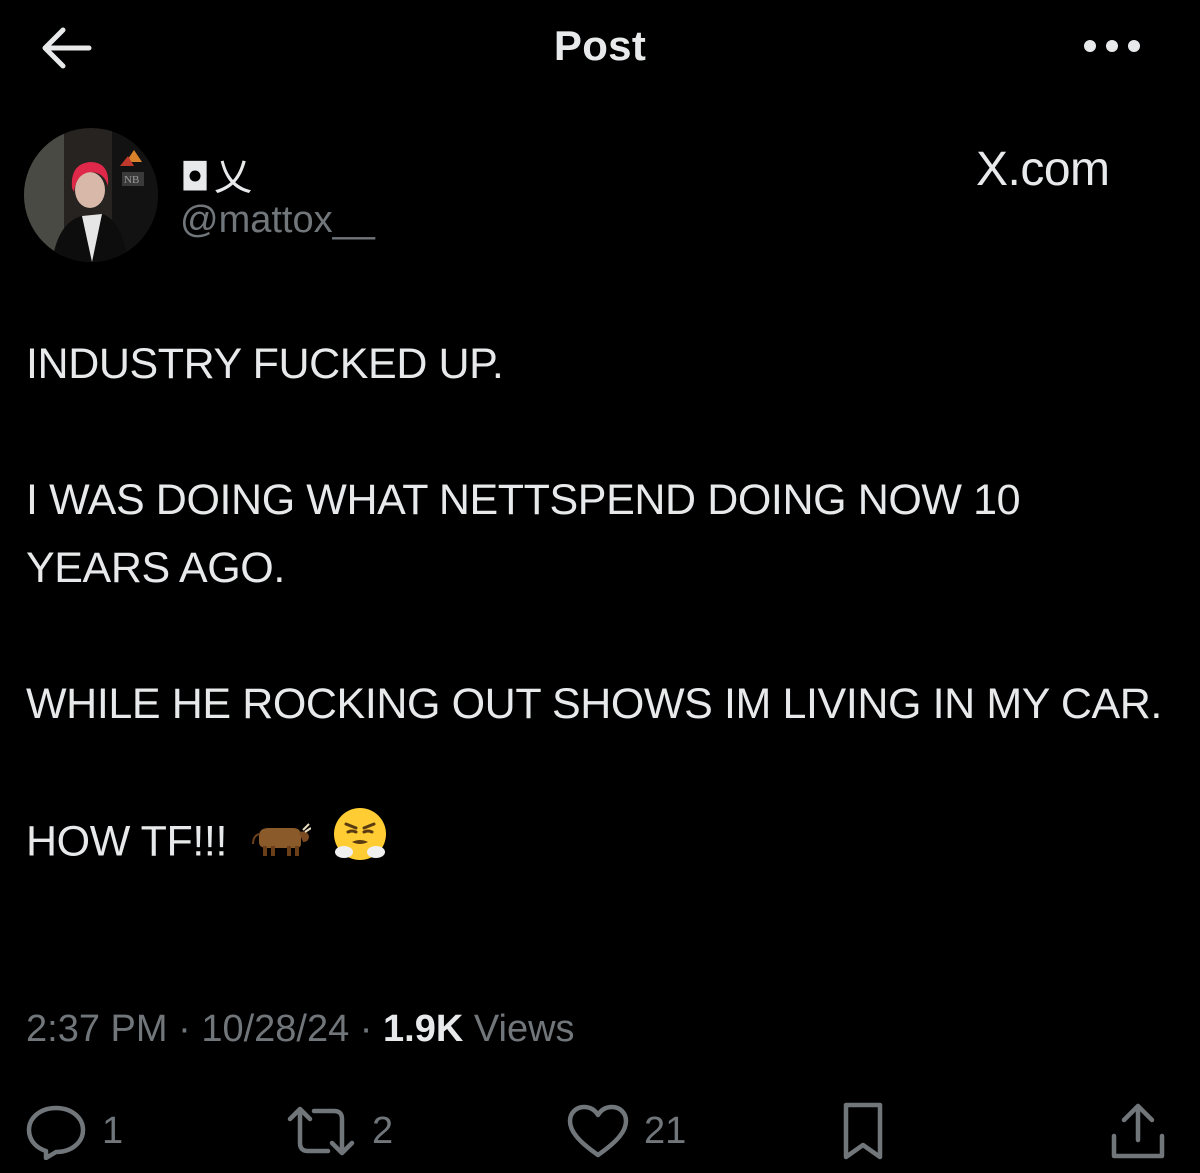 This screenshot has height=1173, width=1200. I want to click on repost-button: 2, so click(338, 1131).